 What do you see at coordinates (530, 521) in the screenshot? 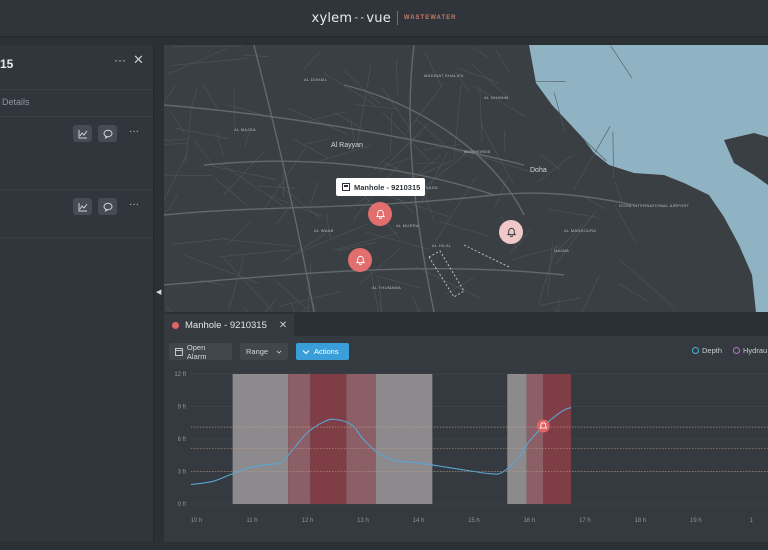
I see `x-tick-label: 16 h` at bounding box center [530, 521].